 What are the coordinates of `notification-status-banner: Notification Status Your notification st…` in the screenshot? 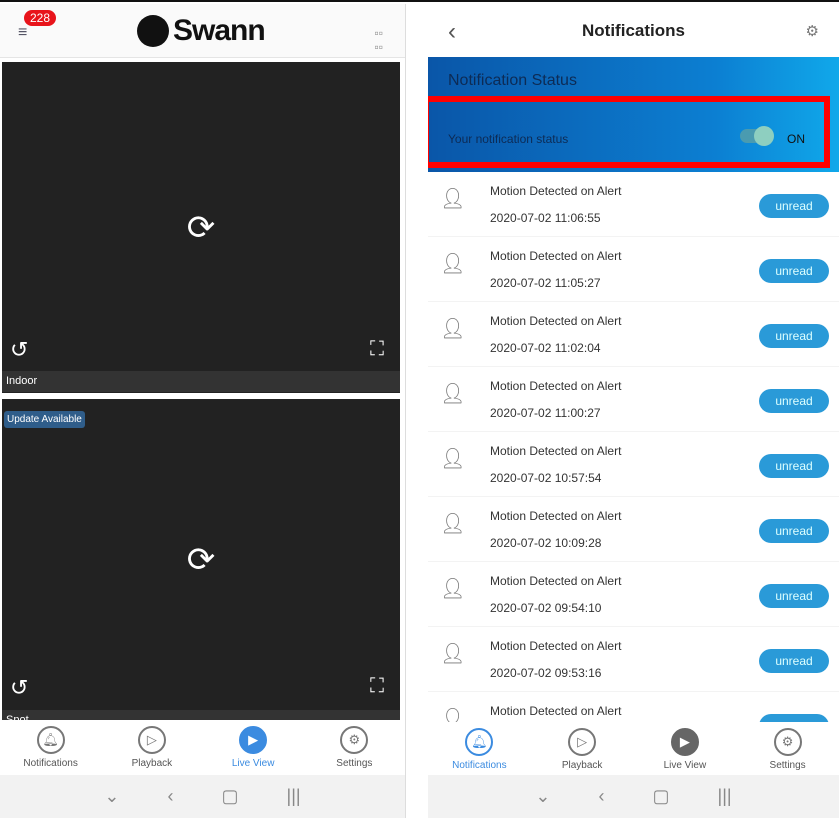 It's located at (633, 114).